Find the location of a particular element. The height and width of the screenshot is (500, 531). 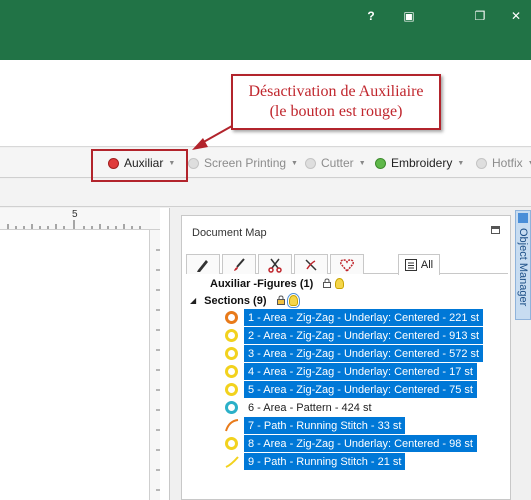

expand-arrow-icon: ◢ is located at coordinates (193, 300).